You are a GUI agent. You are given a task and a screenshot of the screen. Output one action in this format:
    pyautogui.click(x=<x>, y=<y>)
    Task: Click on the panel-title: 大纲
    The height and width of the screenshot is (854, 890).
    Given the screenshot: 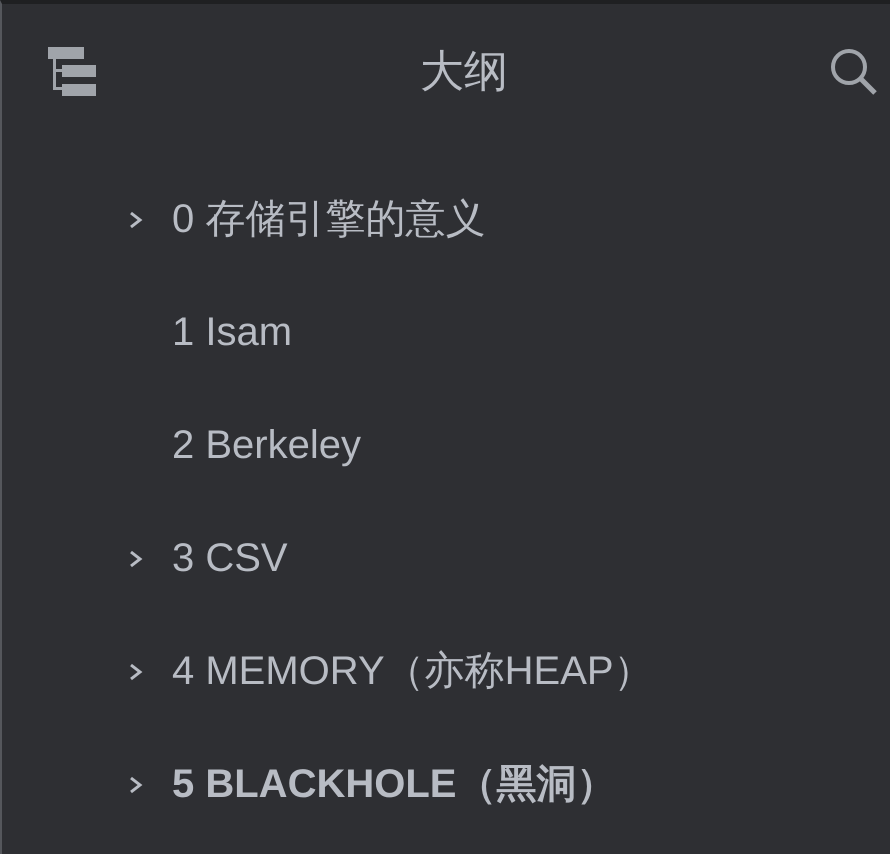 What is the action you would take?
    pyautogui.click(x=464, y=72)
    